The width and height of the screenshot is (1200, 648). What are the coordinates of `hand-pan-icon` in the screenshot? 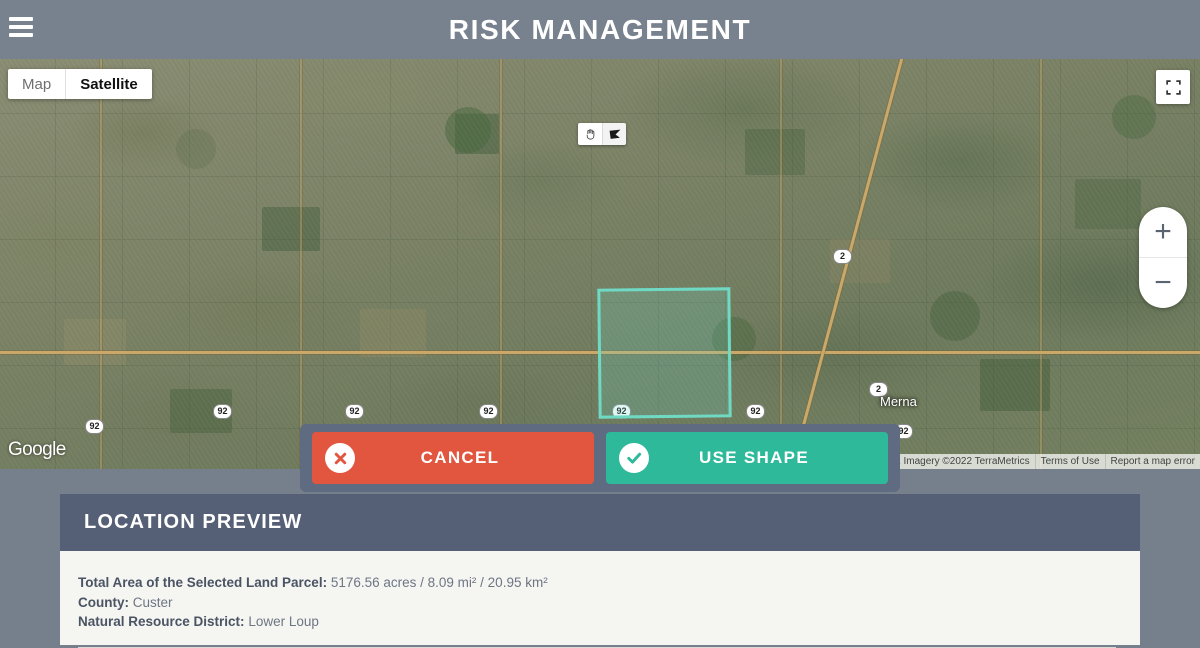 It's located at (590, 134).